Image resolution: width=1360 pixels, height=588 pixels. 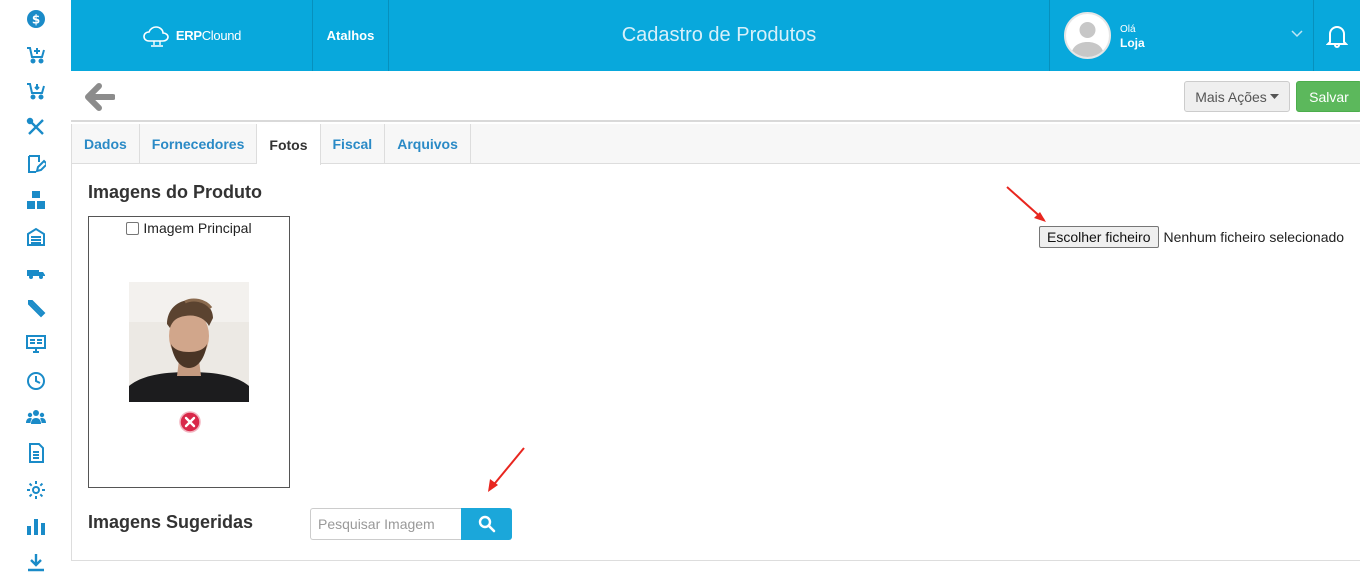 I want to click on document-icon, so click(x=36, y=453).